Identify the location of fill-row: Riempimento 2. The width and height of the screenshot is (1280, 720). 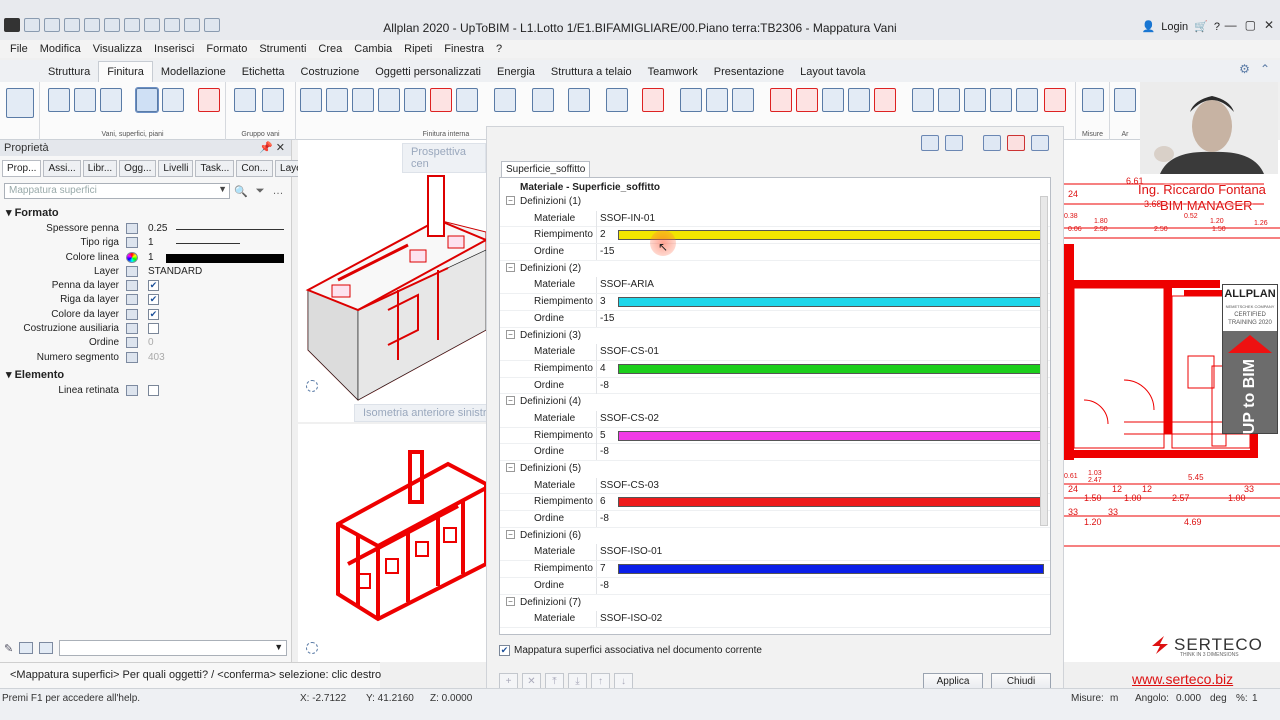
(775, 236).